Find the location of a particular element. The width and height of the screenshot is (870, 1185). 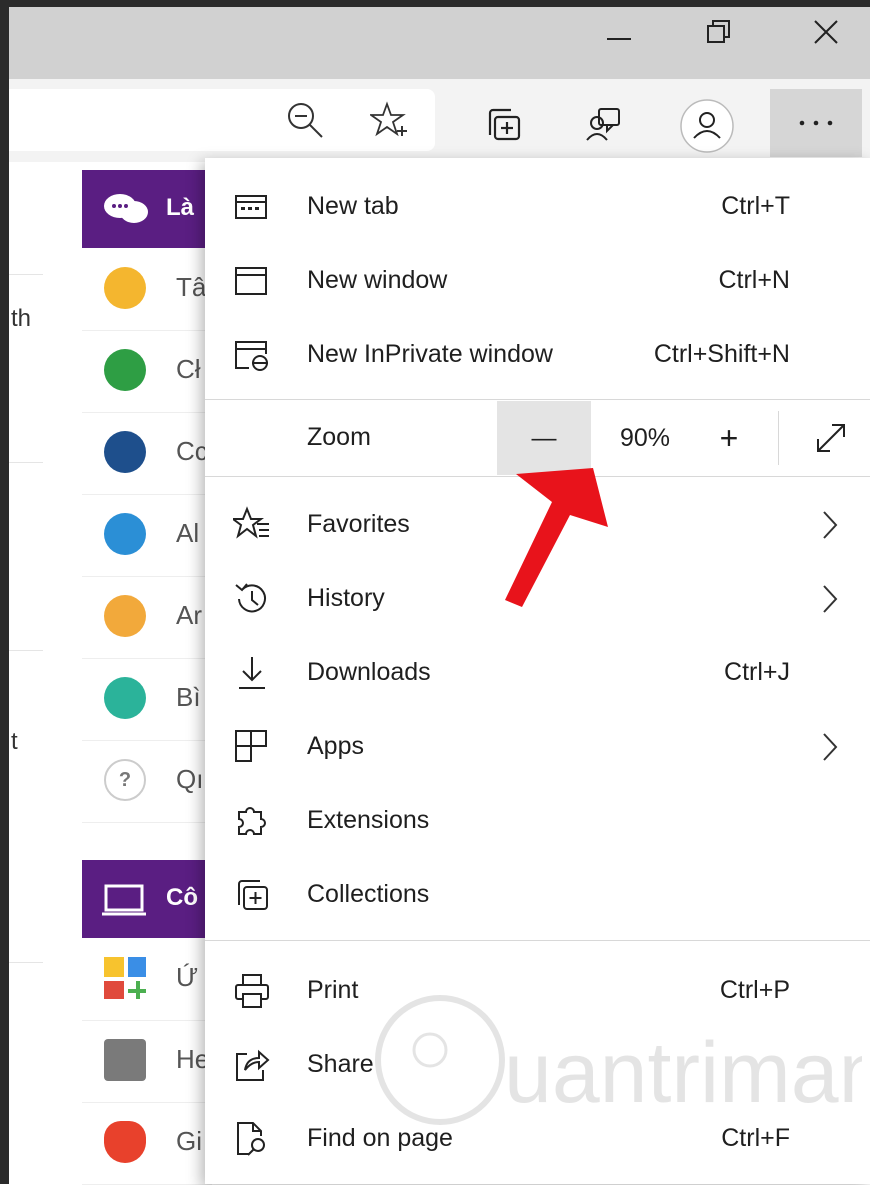

address-bar is located at coordinates (222, 120).